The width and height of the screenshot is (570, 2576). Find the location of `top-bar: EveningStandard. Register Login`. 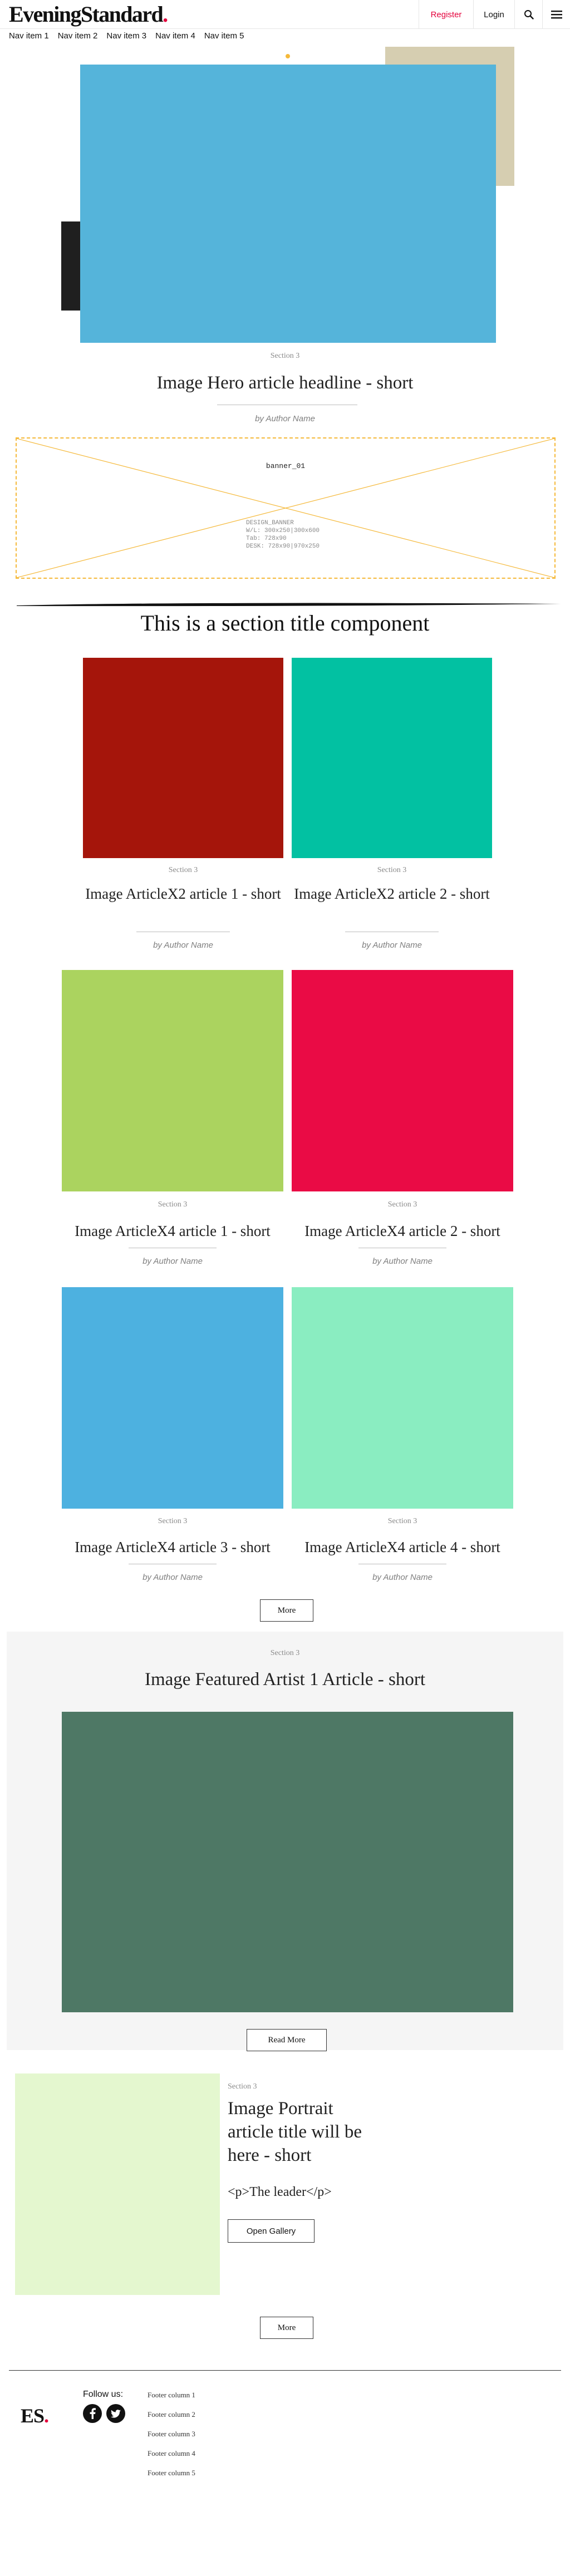

top-bar: EveningStandard. Register Login is located at coordinates (285, 14).